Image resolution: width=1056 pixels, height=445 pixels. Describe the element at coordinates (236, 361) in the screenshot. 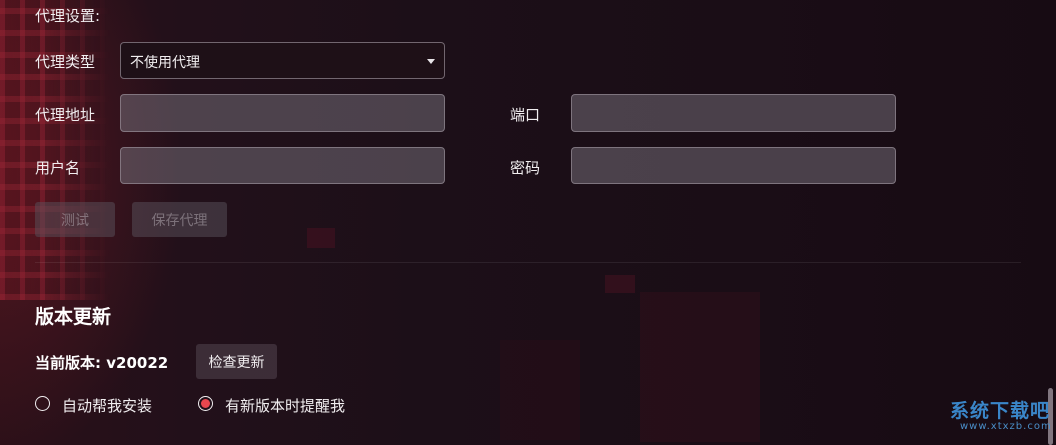

I see `check-update-button: 检查更新` at that location.